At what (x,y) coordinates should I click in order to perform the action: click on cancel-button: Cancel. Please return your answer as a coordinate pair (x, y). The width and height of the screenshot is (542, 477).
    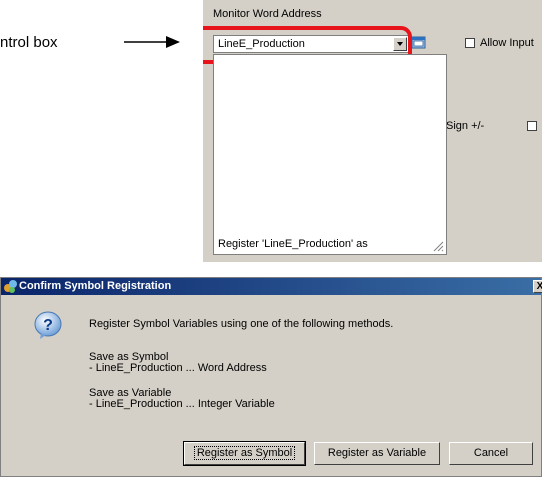
    Looking at the image, I should click on (491, 453).